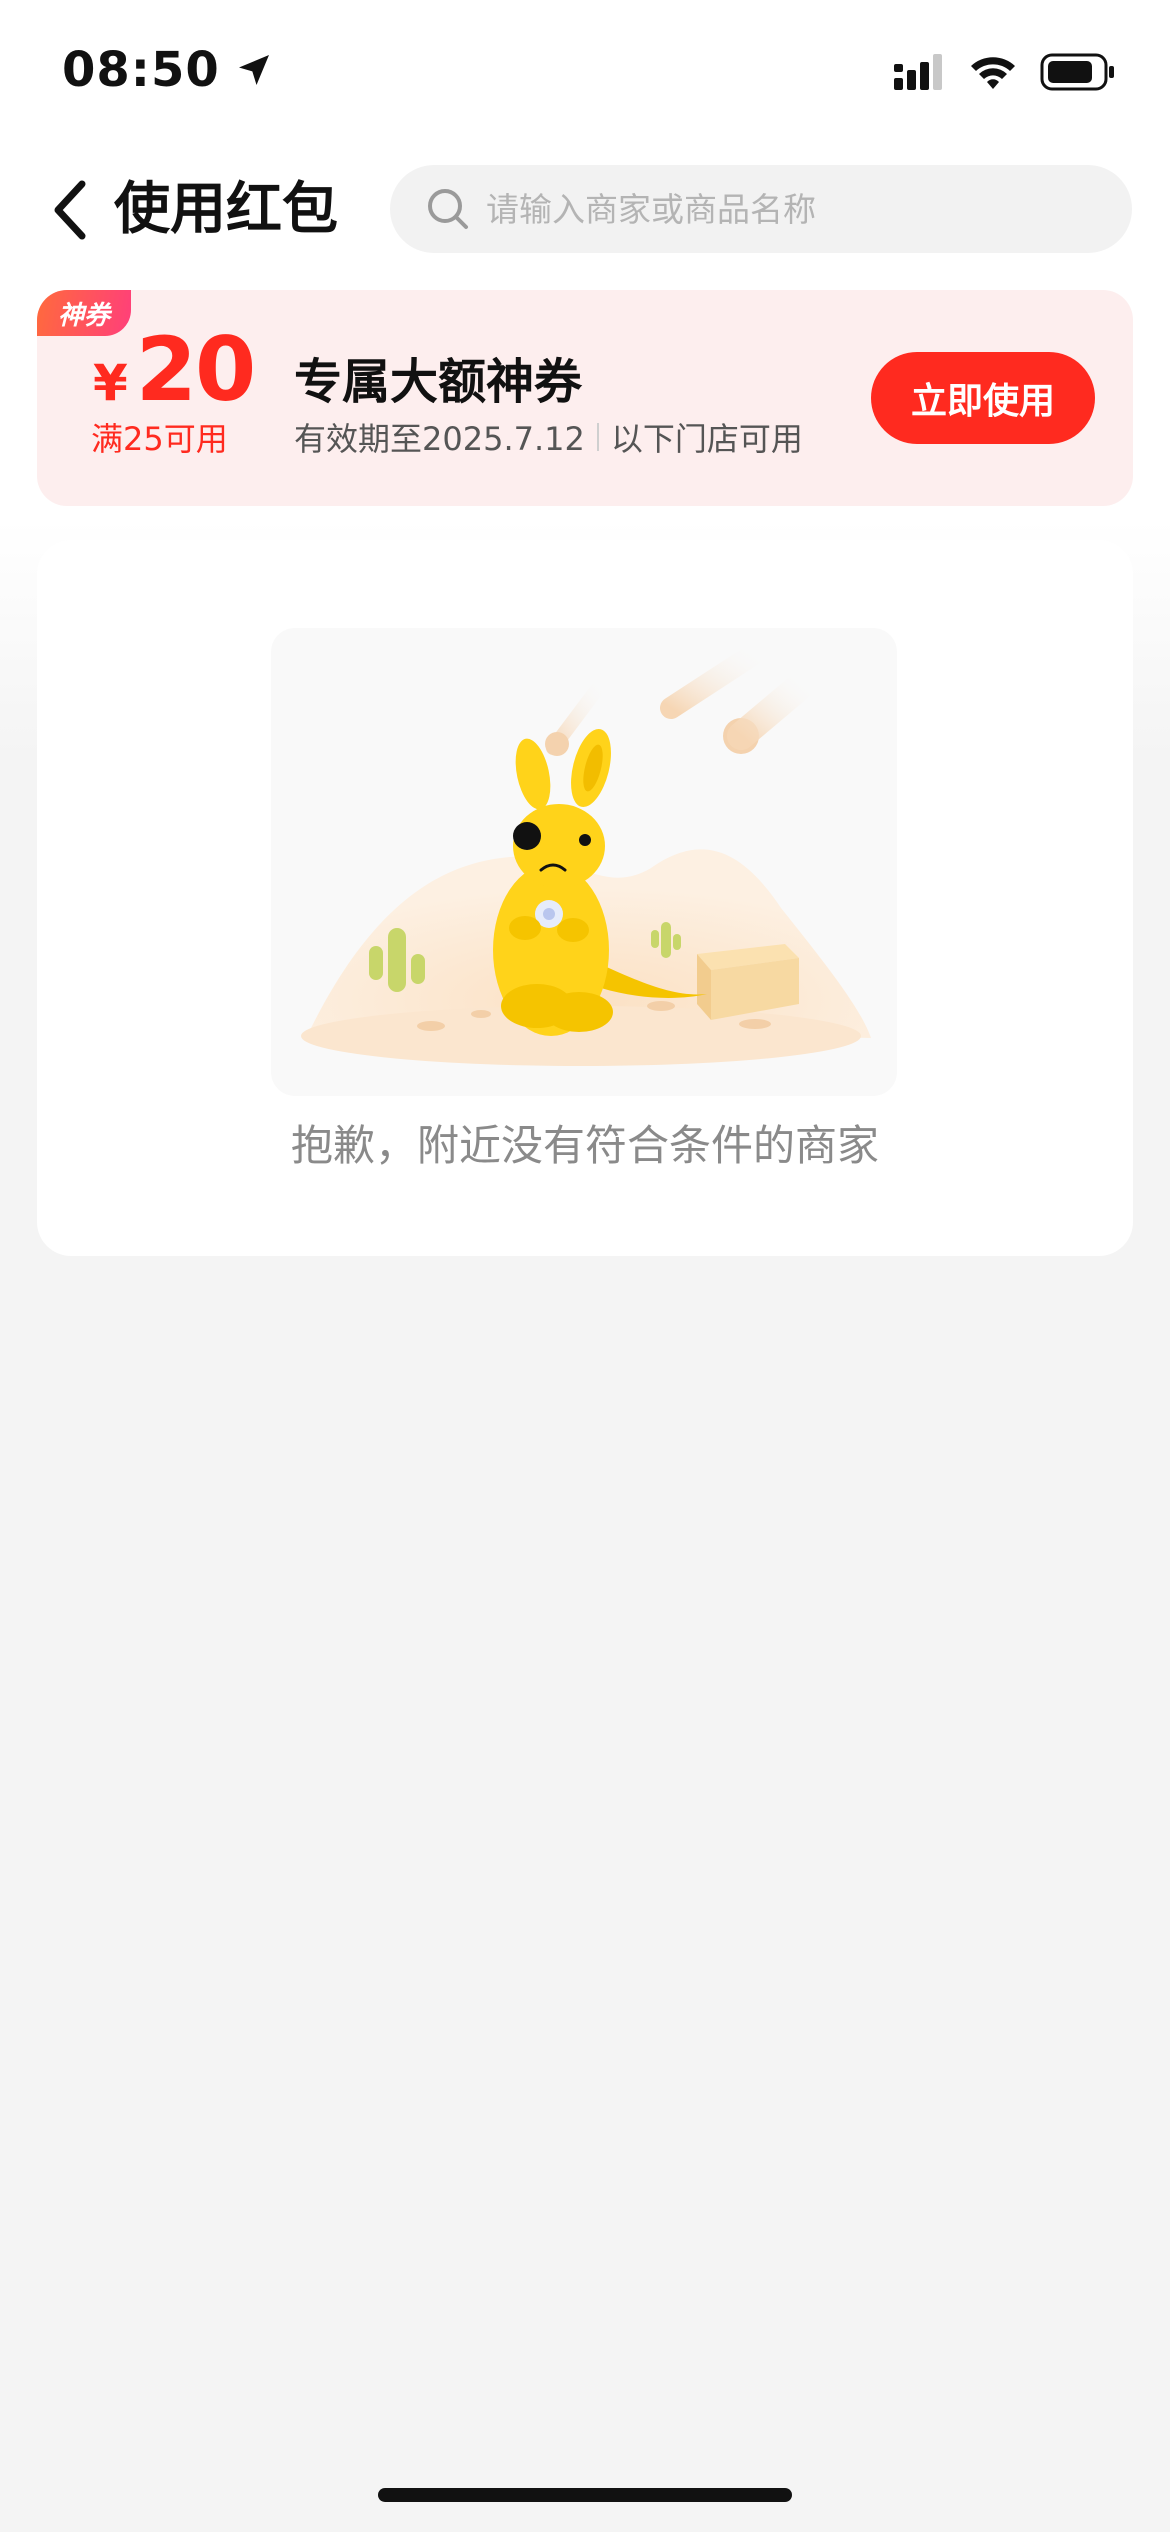 The height and width of the screenshot is (2532, 1170). I want to click on status-bar-time: 08:50, so click(168, 70).